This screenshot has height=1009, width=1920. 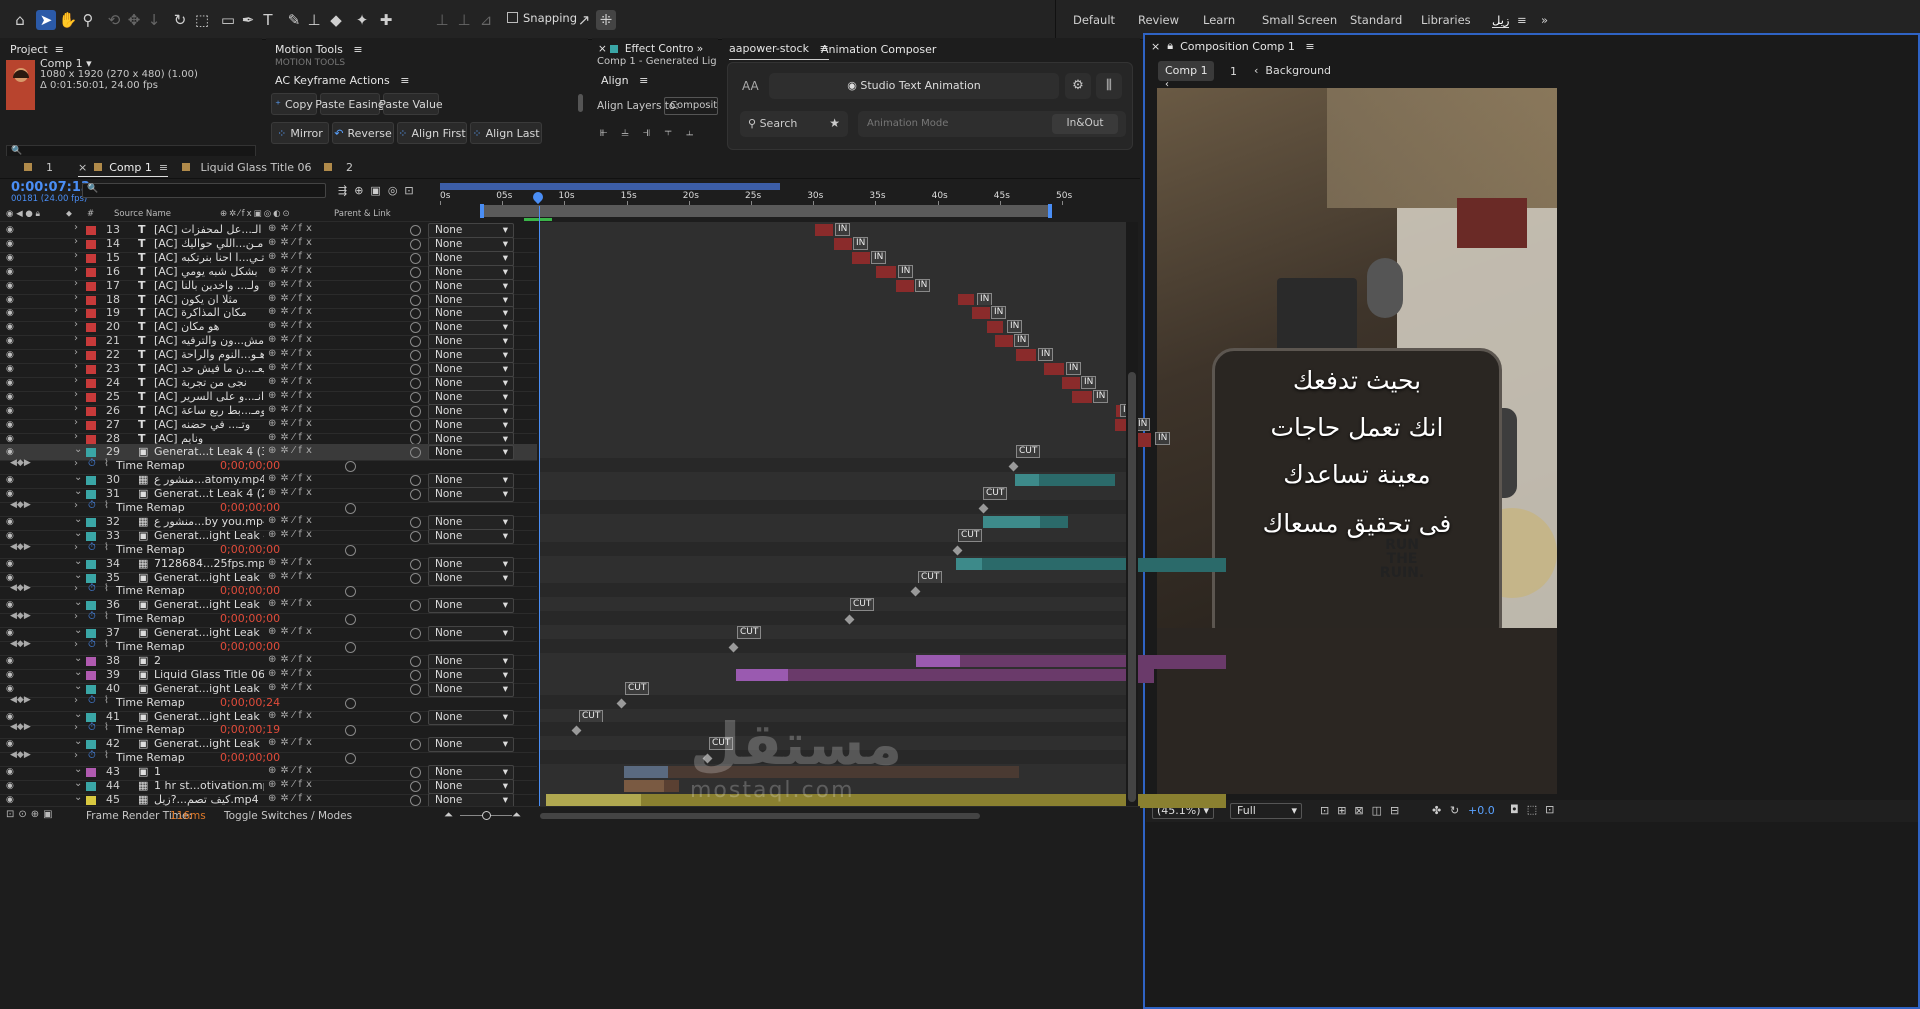 What do you see at coordinates (506, 133) in the screenshot?
I see `align-last-button: ⁘ Align Last` at bounding box center [506, 133].